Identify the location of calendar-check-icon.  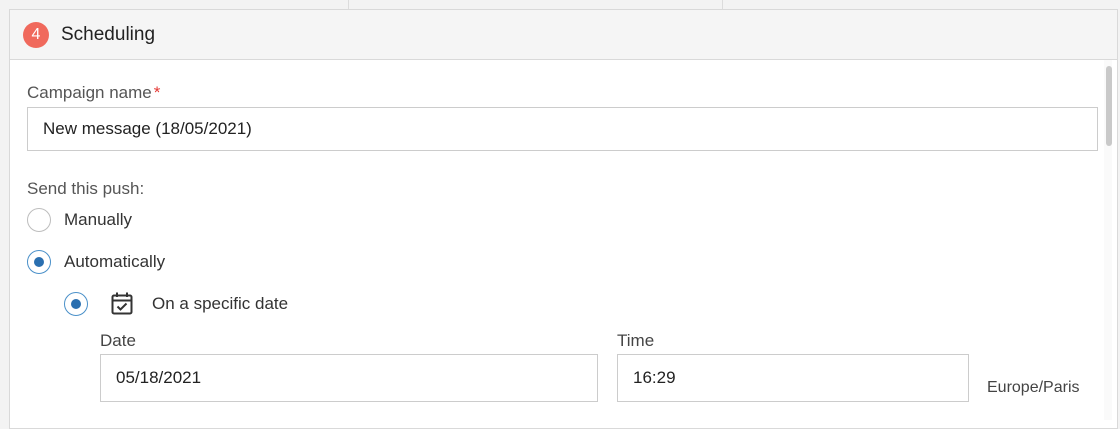
(122, 303).